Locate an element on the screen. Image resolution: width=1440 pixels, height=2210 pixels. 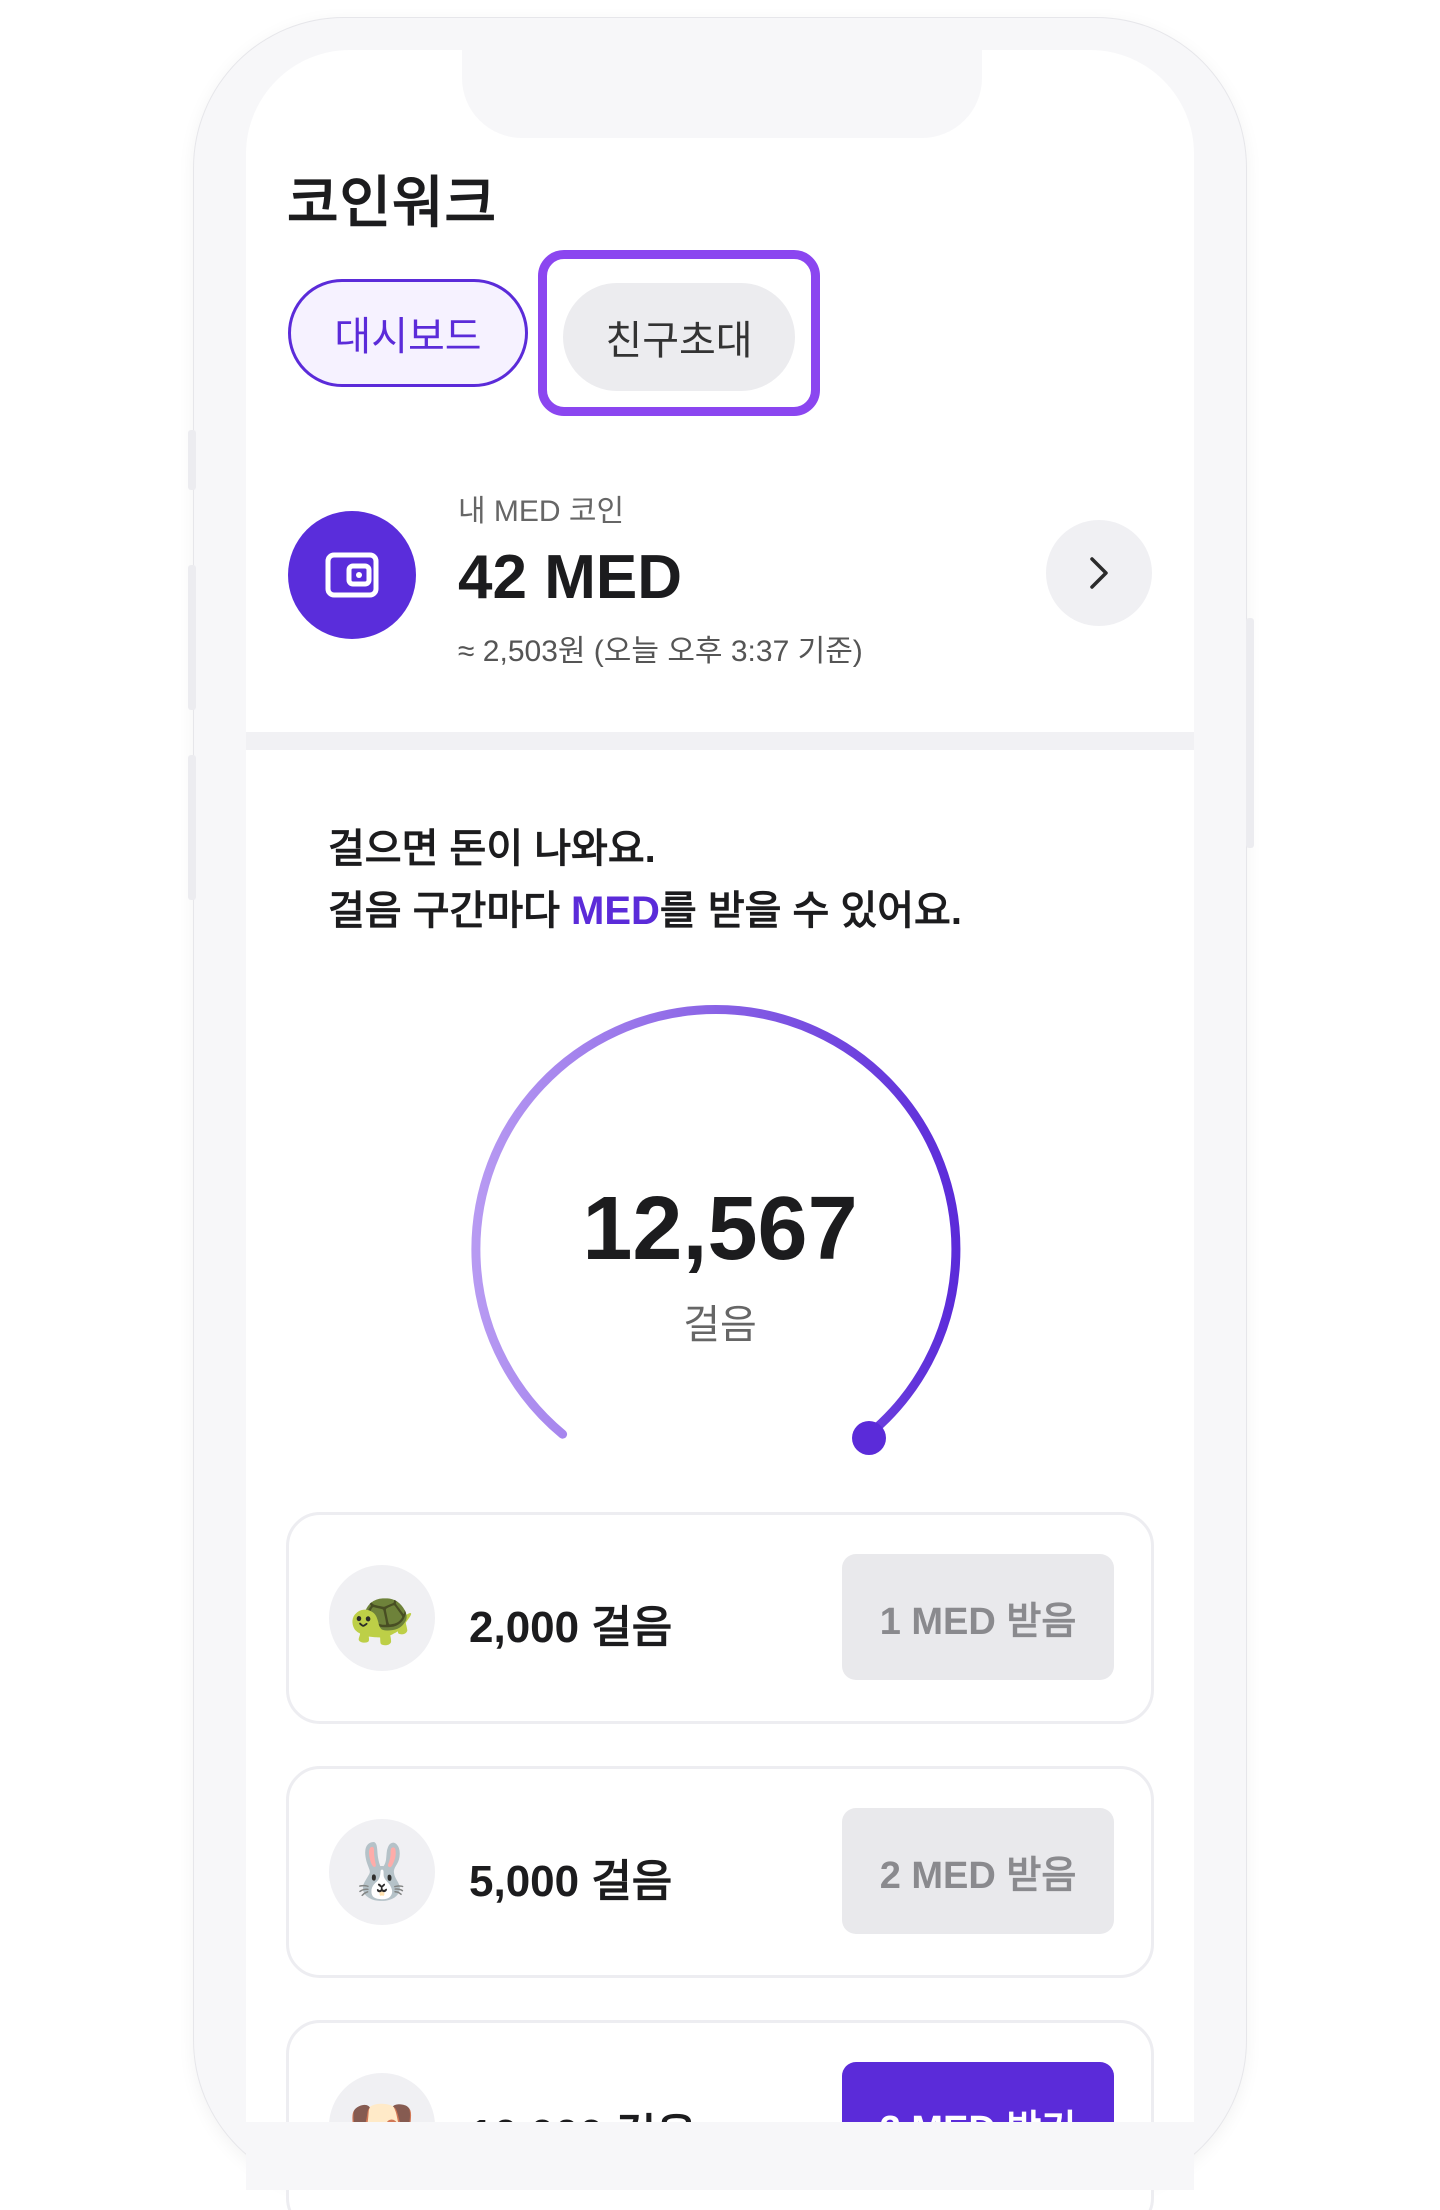
milestone-card: 🐢 2,000 걸음 1 MED 받음 is located at coordinates (720, 1618).